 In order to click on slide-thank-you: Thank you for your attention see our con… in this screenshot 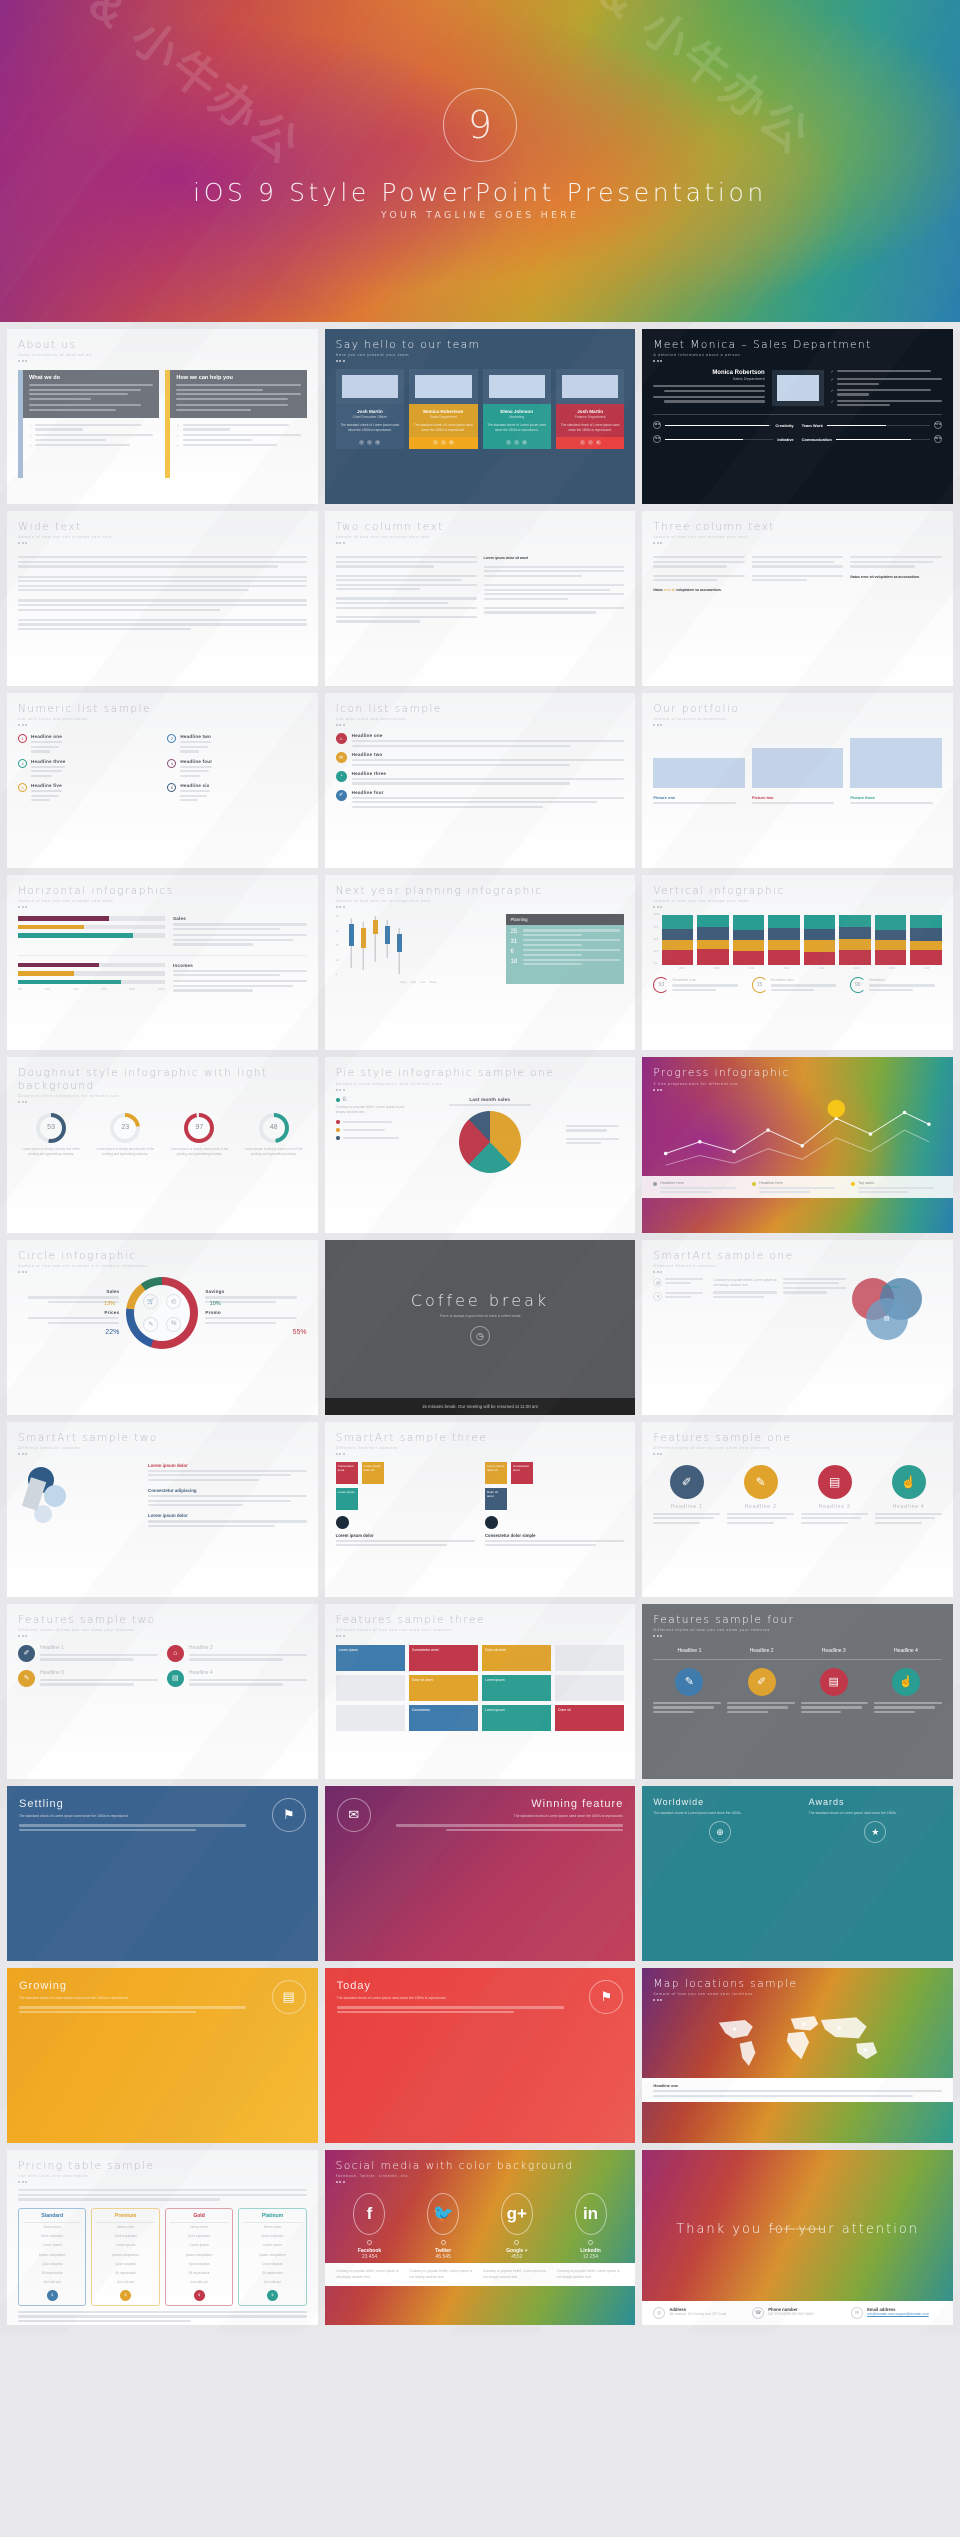, I will do `click(797, 2238)`.